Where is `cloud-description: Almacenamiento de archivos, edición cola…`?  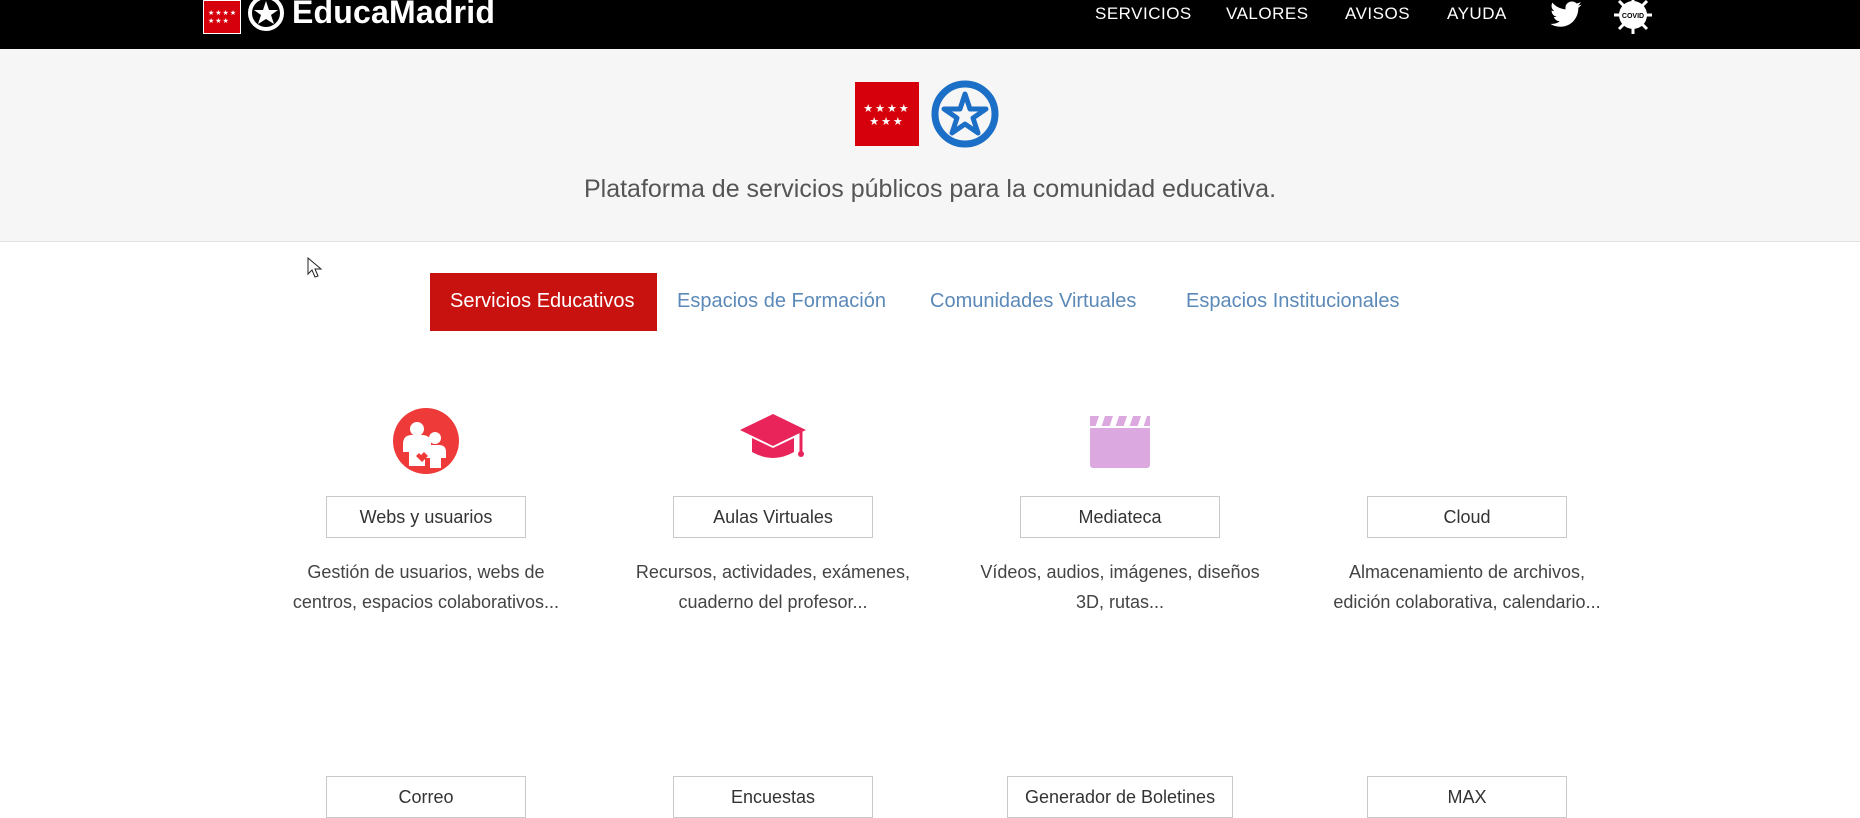
cloud-description: Almacenamiento de archivos, edición cola… is located at coordinates (1467, 587).